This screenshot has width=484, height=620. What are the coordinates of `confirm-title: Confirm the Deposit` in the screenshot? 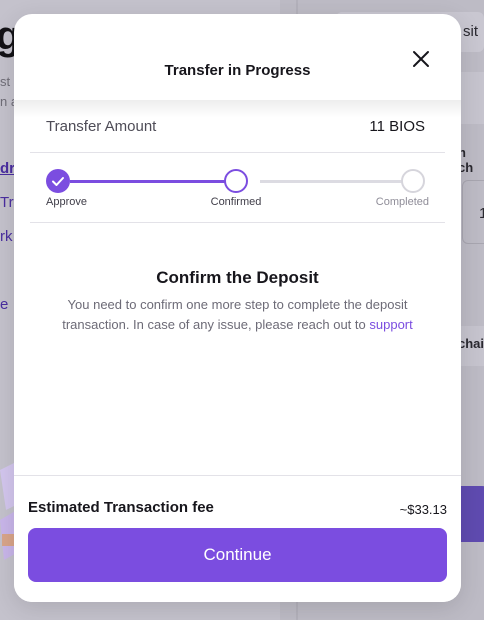 It's located at (237, 277).